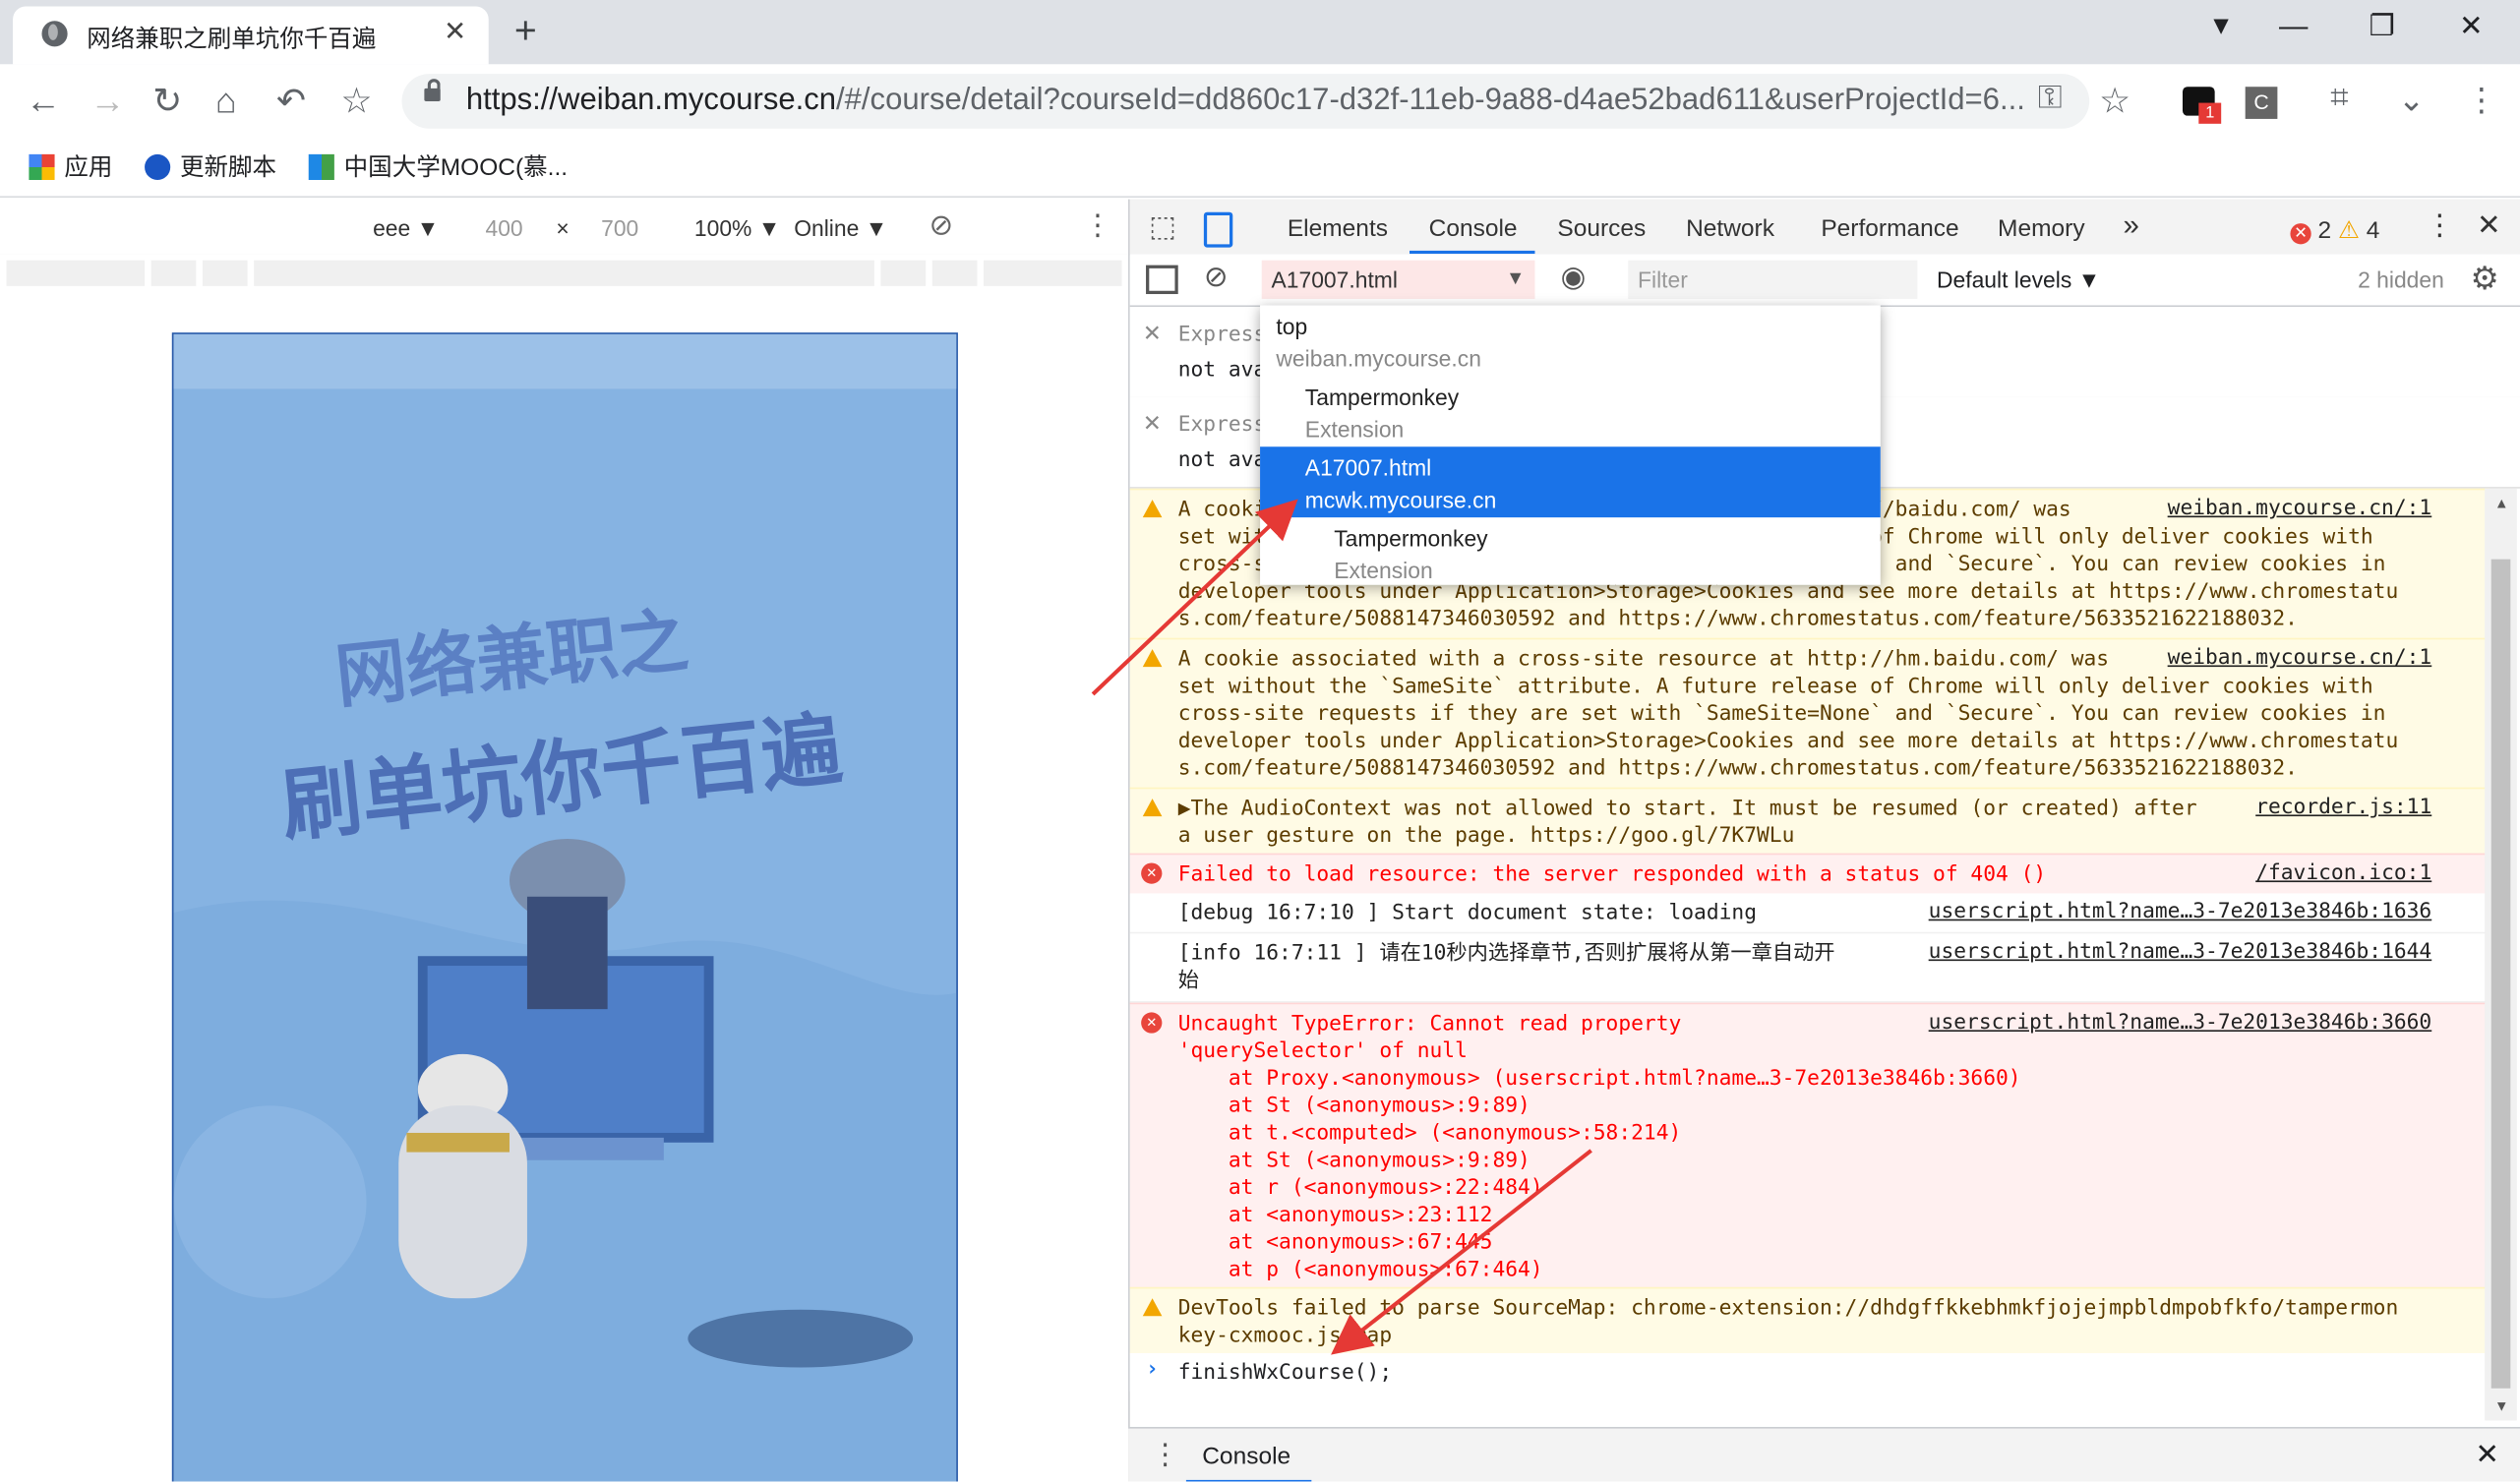 The width and height of the screenshot is (2520, 1482). What do you see at coordinates (1194, 598) in the screenshot?
I see `arrow-to-context` at bounding box center [1194, 598].